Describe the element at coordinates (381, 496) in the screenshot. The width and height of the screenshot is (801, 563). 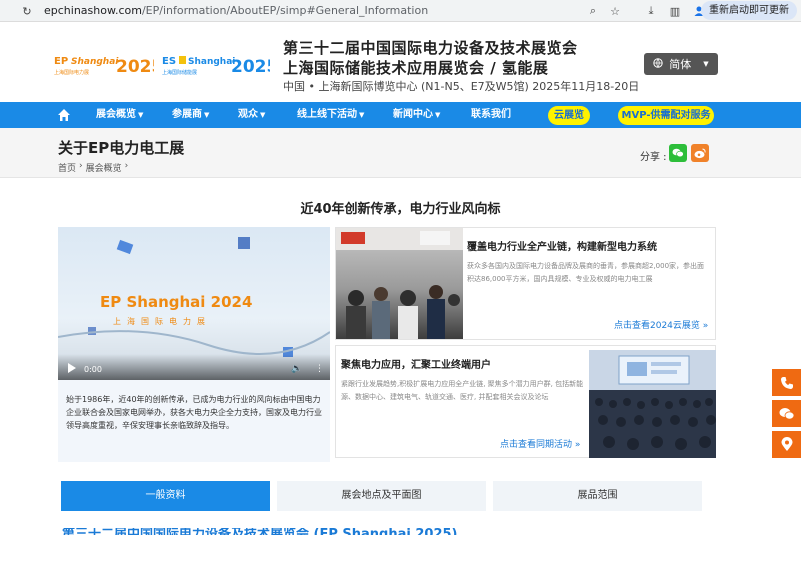
I see `tab-venue-floorplan: 展会地点及平面图` at that location.